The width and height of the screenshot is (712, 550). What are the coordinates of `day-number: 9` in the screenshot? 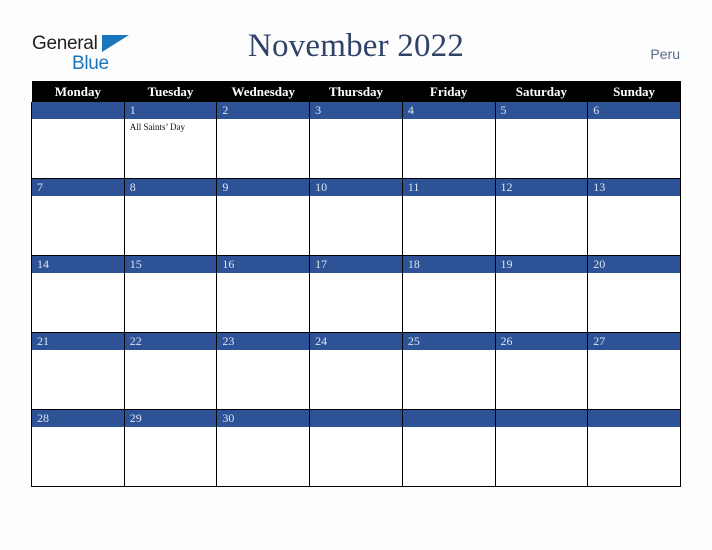 It's located at (263, 187).